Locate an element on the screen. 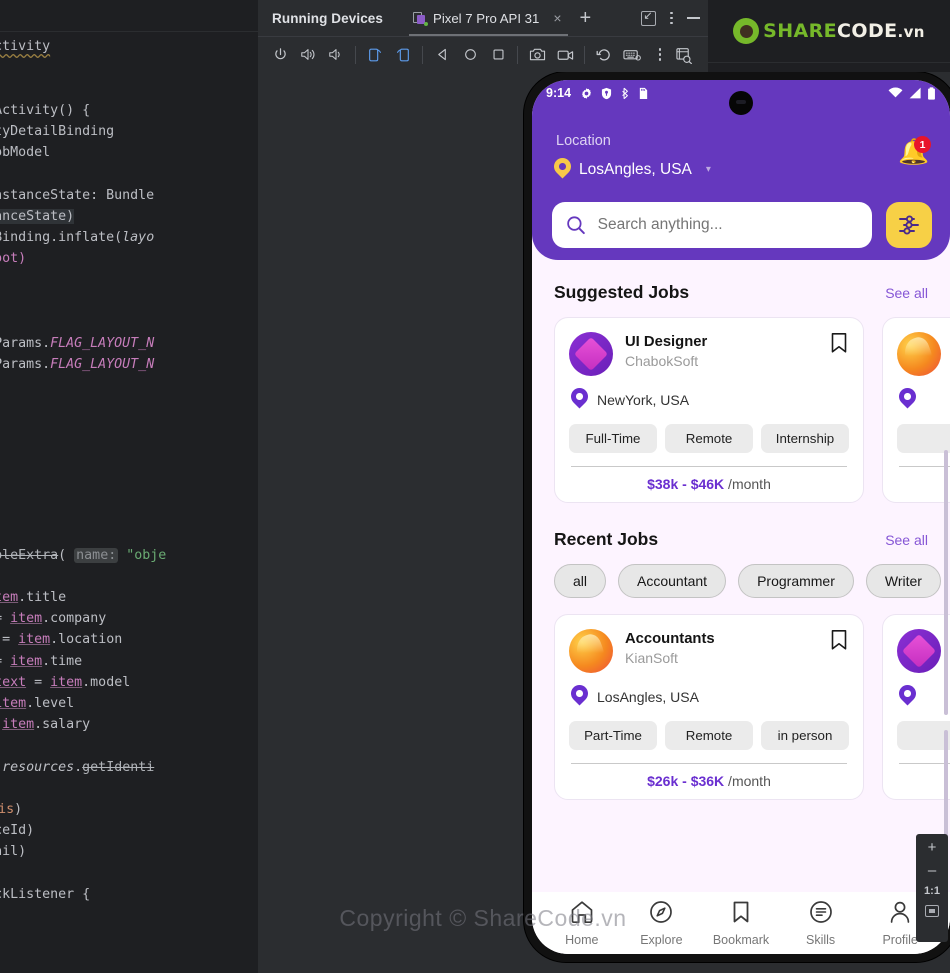 The image size is (950, 973). code-line: Flags( is located at coordinates (130, 322).